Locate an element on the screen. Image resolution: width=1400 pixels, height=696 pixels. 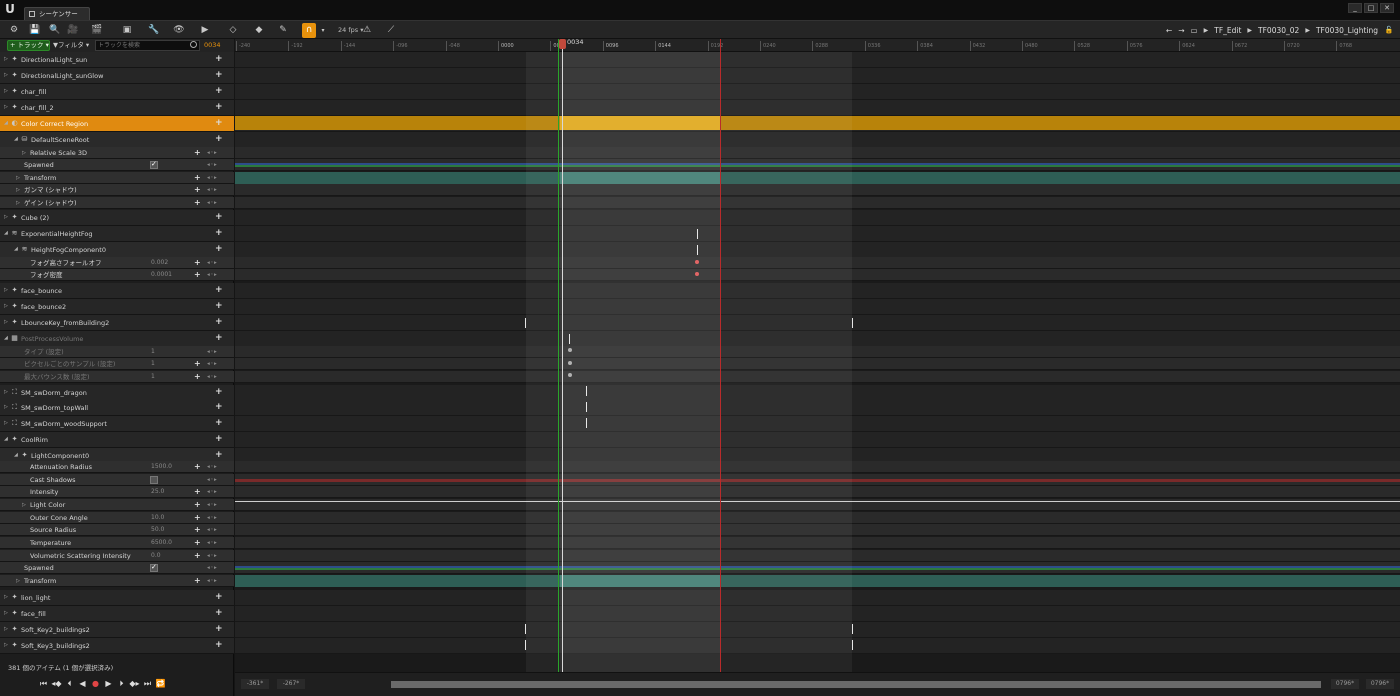
maximize-button: □ is located at coordinates (1371, 8).